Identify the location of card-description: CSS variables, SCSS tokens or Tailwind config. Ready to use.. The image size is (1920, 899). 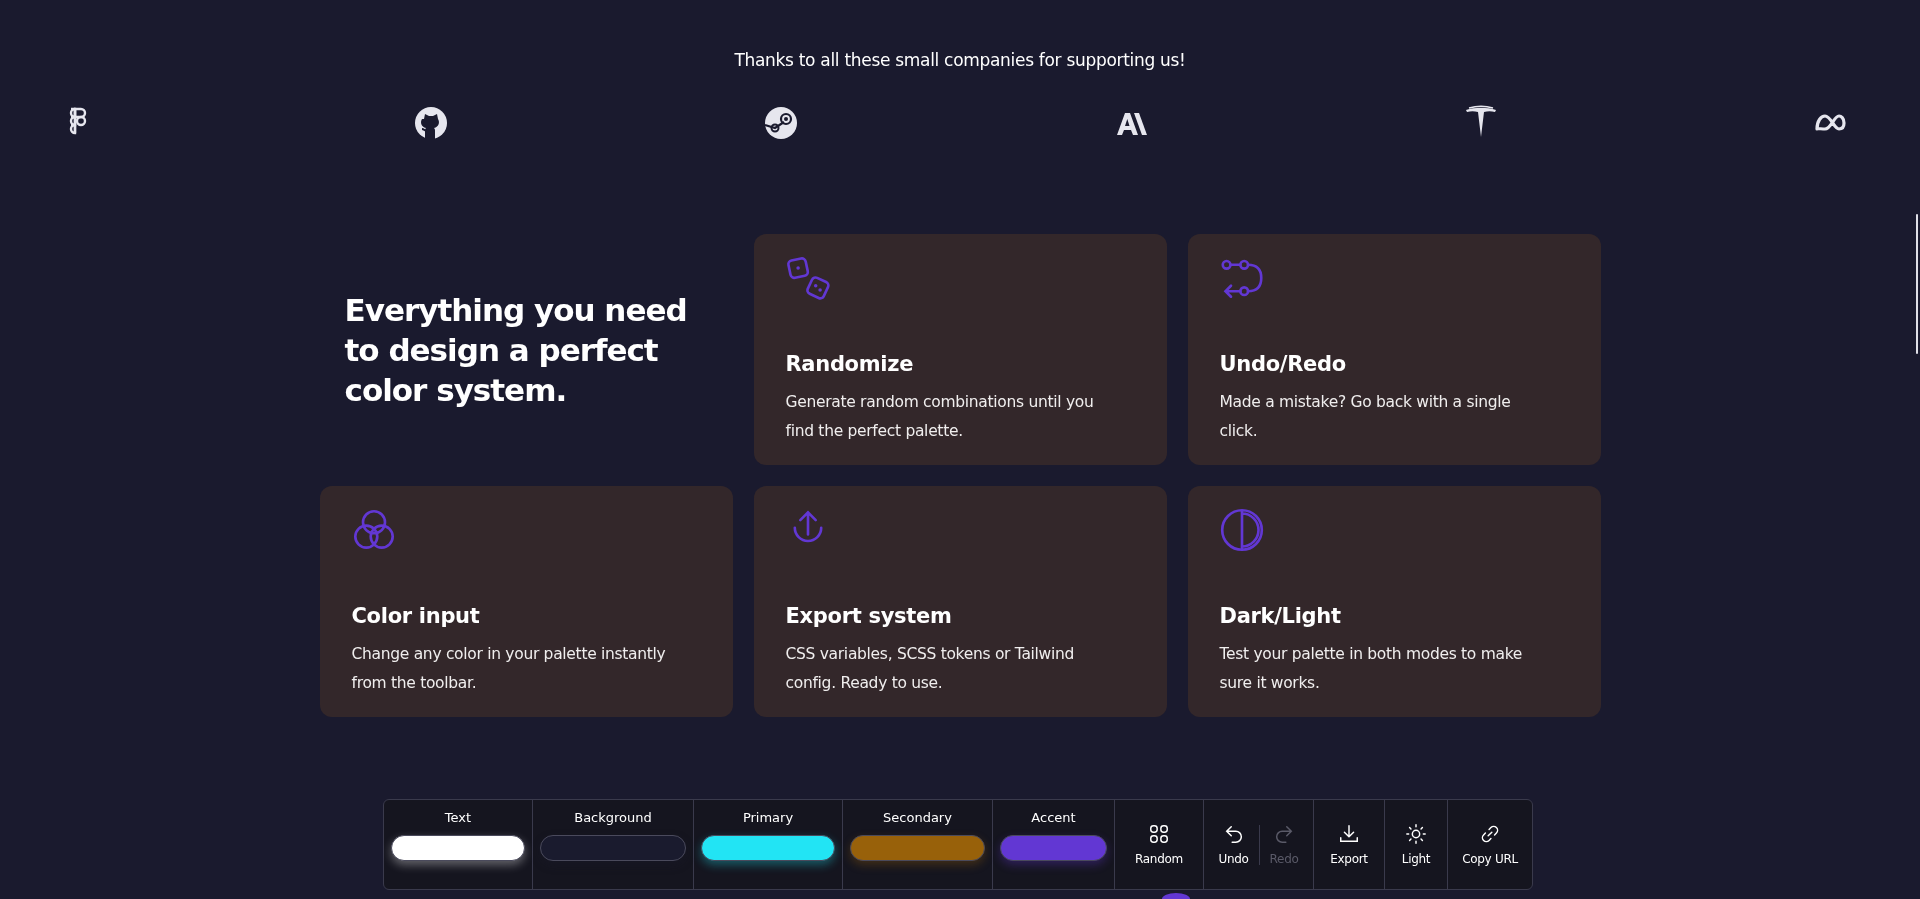
(930, 669).